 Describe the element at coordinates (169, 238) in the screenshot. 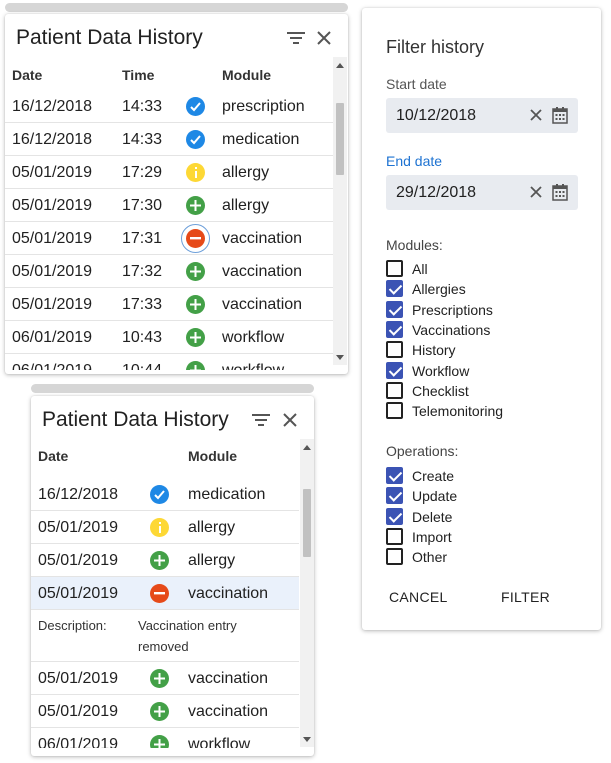

I see `table-row: 05/01/2019 17:31 vaccination` at that location.